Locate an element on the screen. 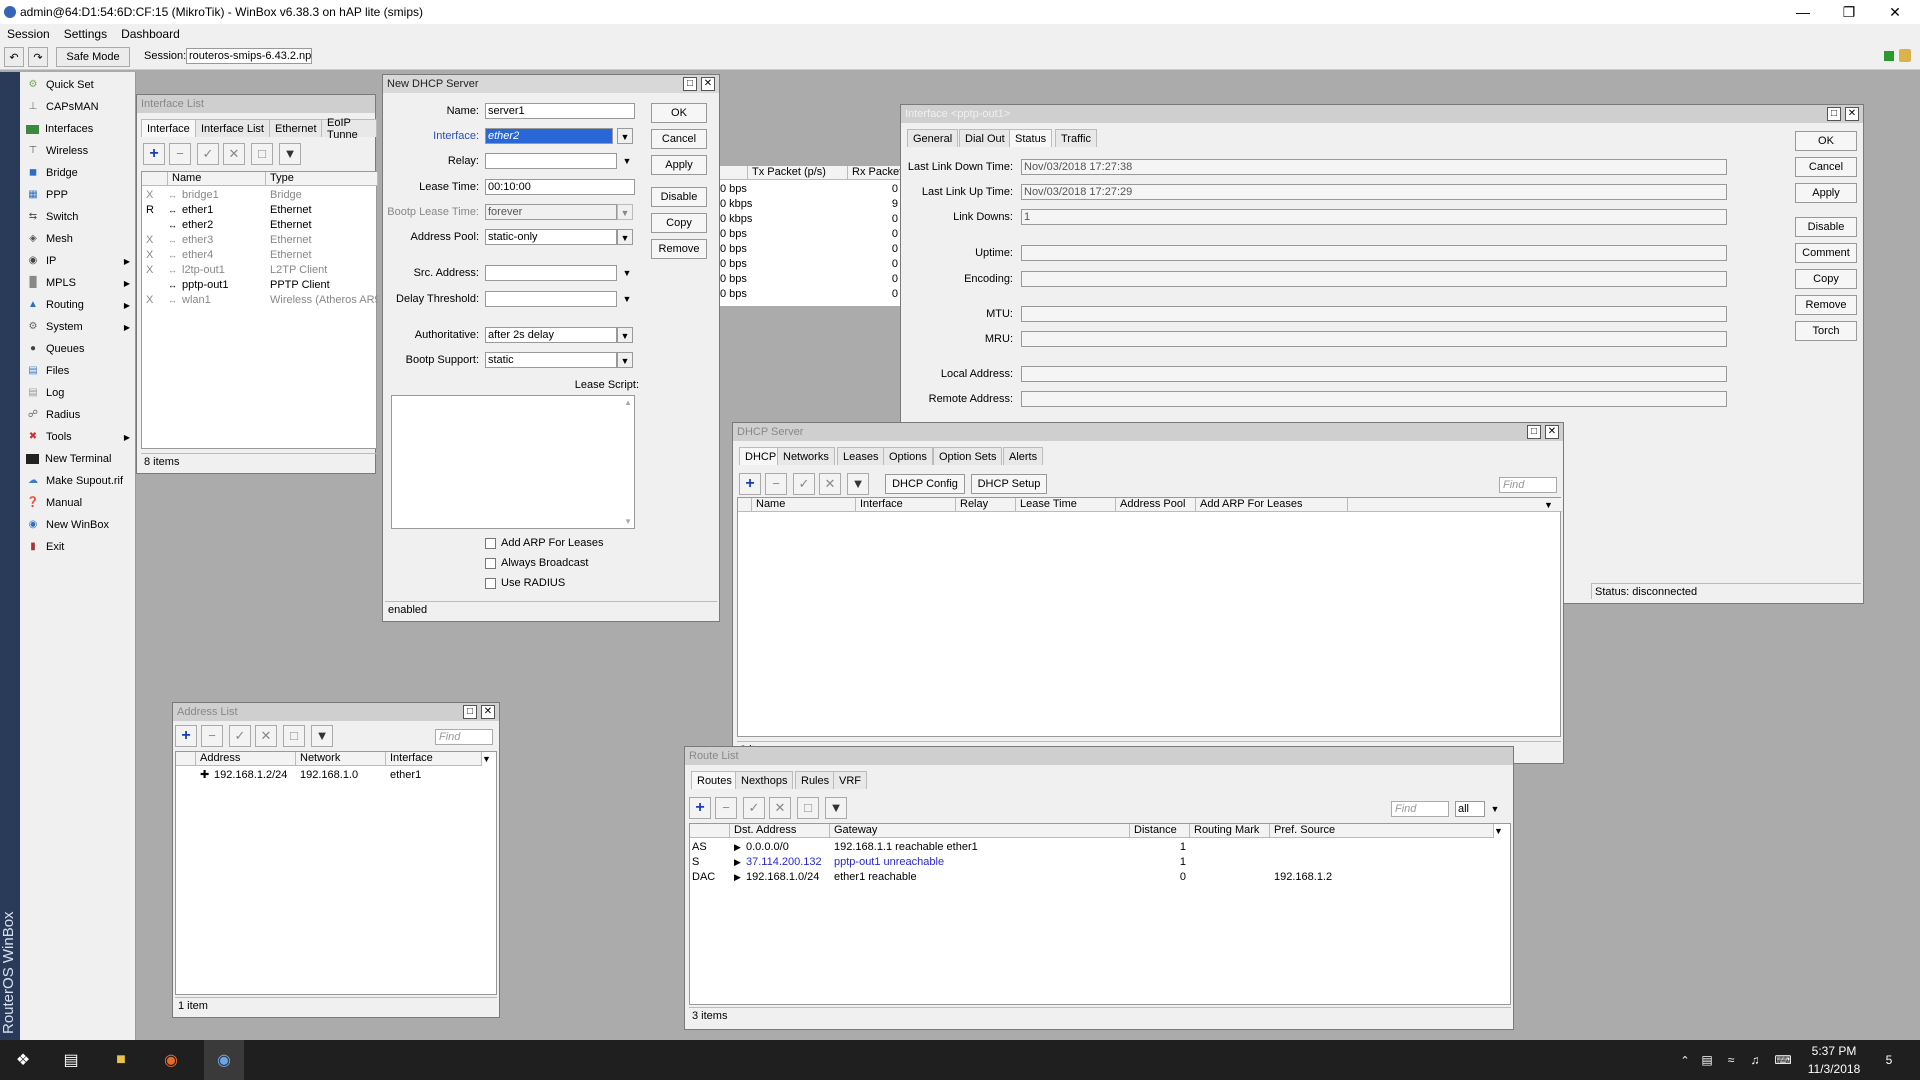 This screenshot has width=1920, height=1080. filter-icon: ▼ is located at coordinates (290, 154).